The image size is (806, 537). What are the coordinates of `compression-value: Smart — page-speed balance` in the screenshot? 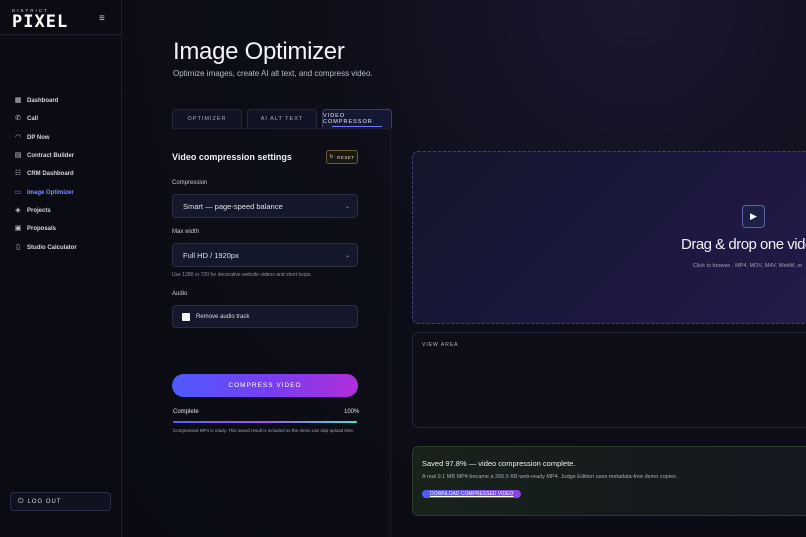 It's located at (233, 206).